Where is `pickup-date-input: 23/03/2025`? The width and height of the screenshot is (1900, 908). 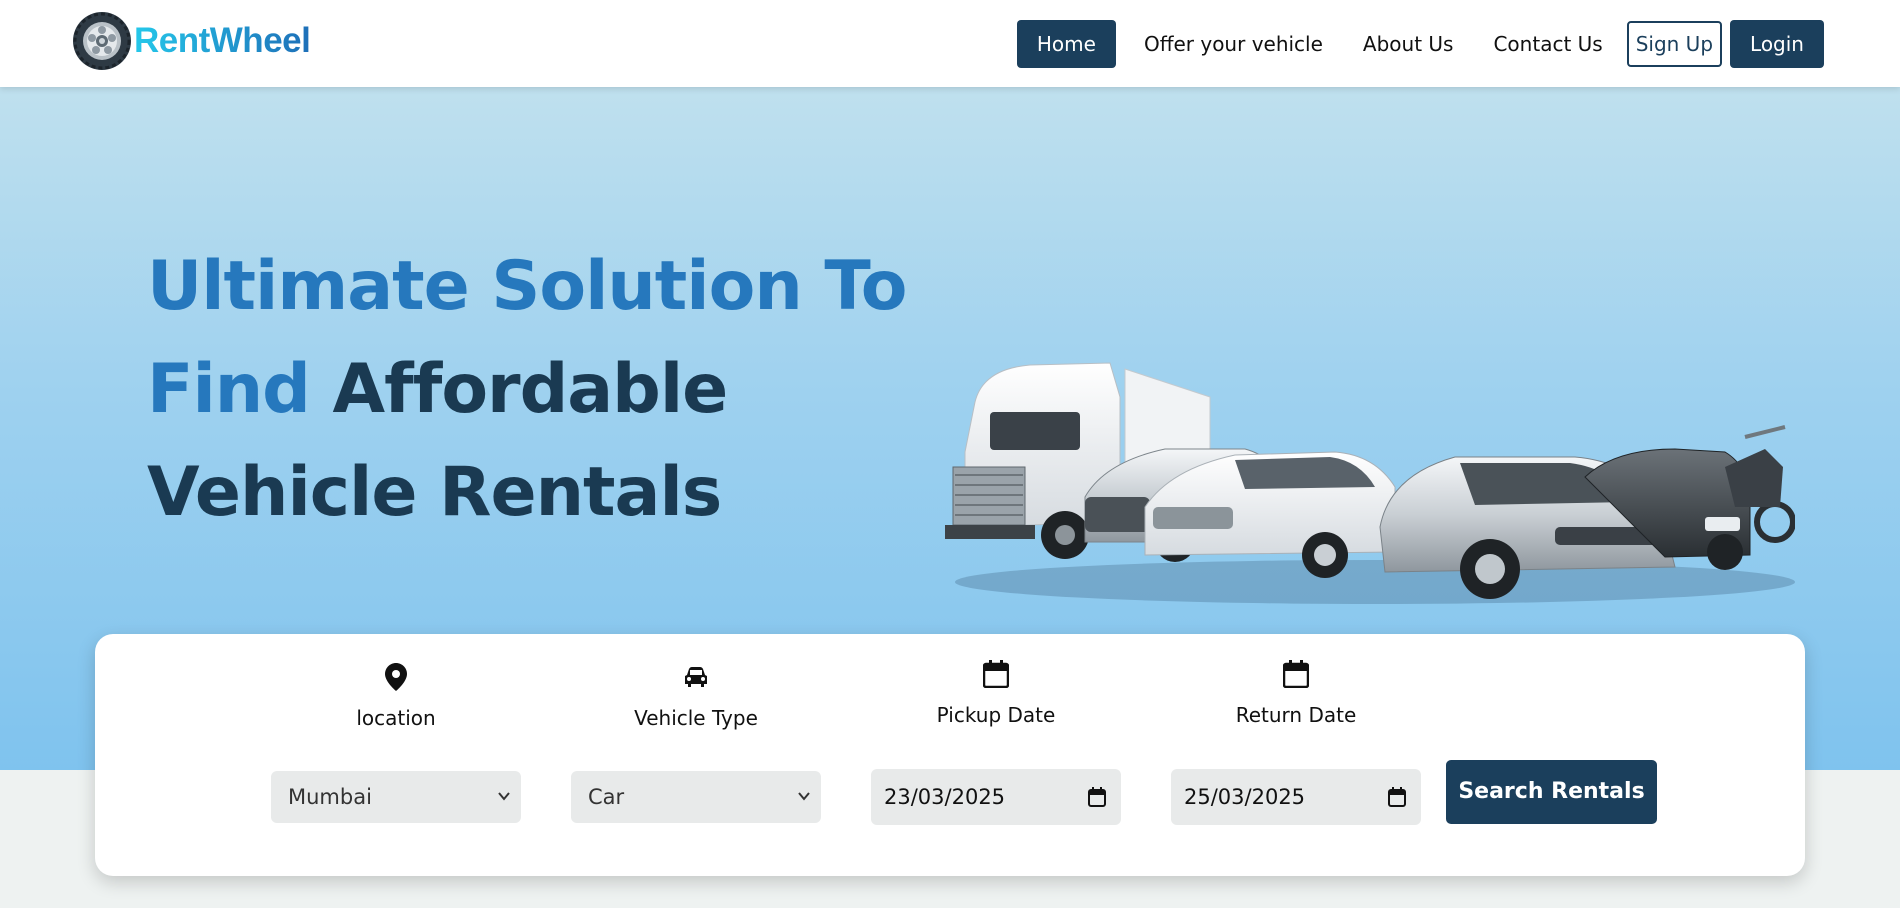
pickup-date-input: 23/03/2025 is located at coordinates (996, 797).